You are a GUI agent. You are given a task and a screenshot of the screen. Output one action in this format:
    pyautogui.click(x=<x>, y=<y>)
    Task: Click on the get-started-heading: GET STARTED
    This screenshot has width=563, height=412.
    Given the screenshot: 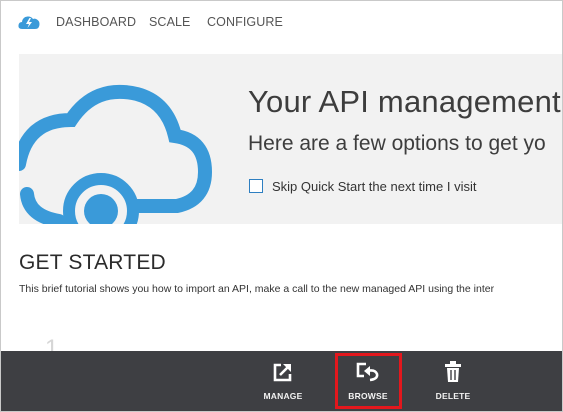 What is the action you would take?
    pyautogui.click(x=92, y=262)
    